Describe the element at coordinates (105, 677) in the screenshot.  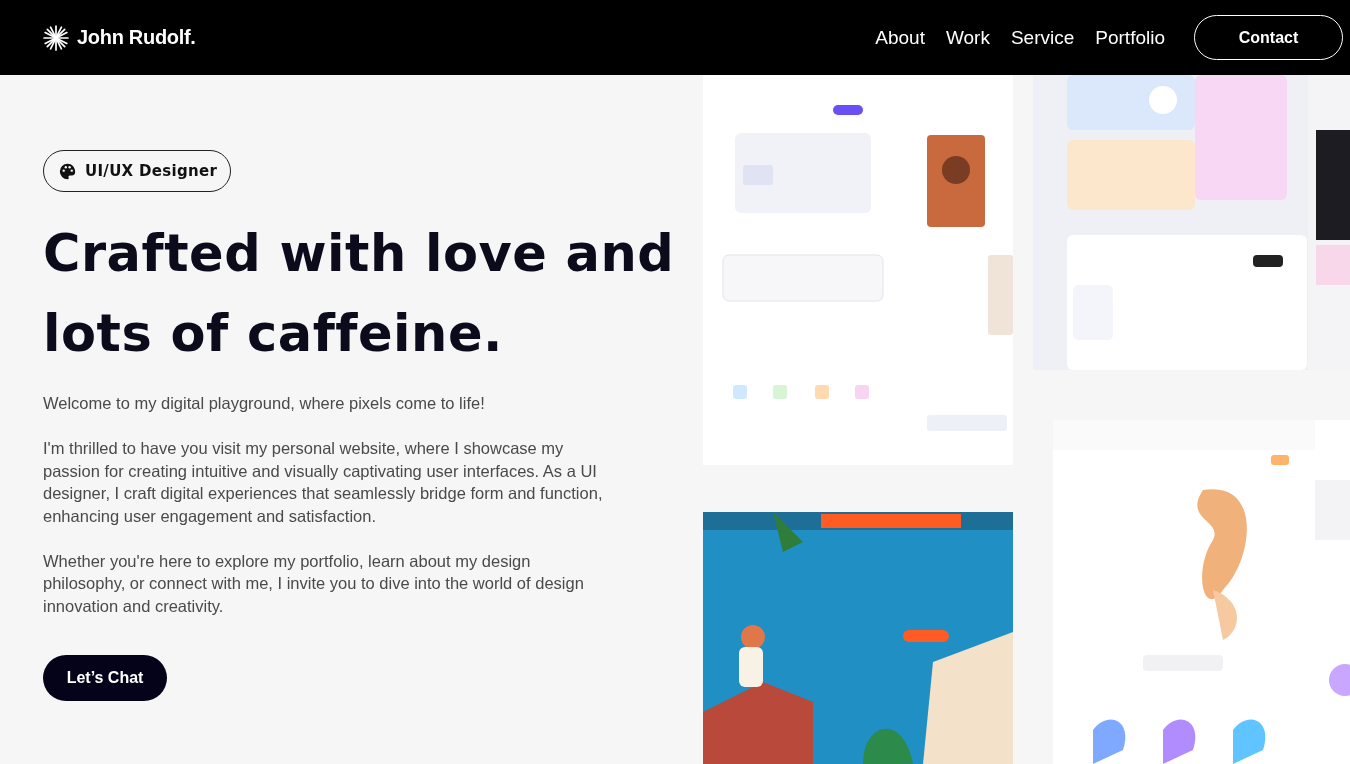
I see `chat-button: Let’s Chat` at that location.